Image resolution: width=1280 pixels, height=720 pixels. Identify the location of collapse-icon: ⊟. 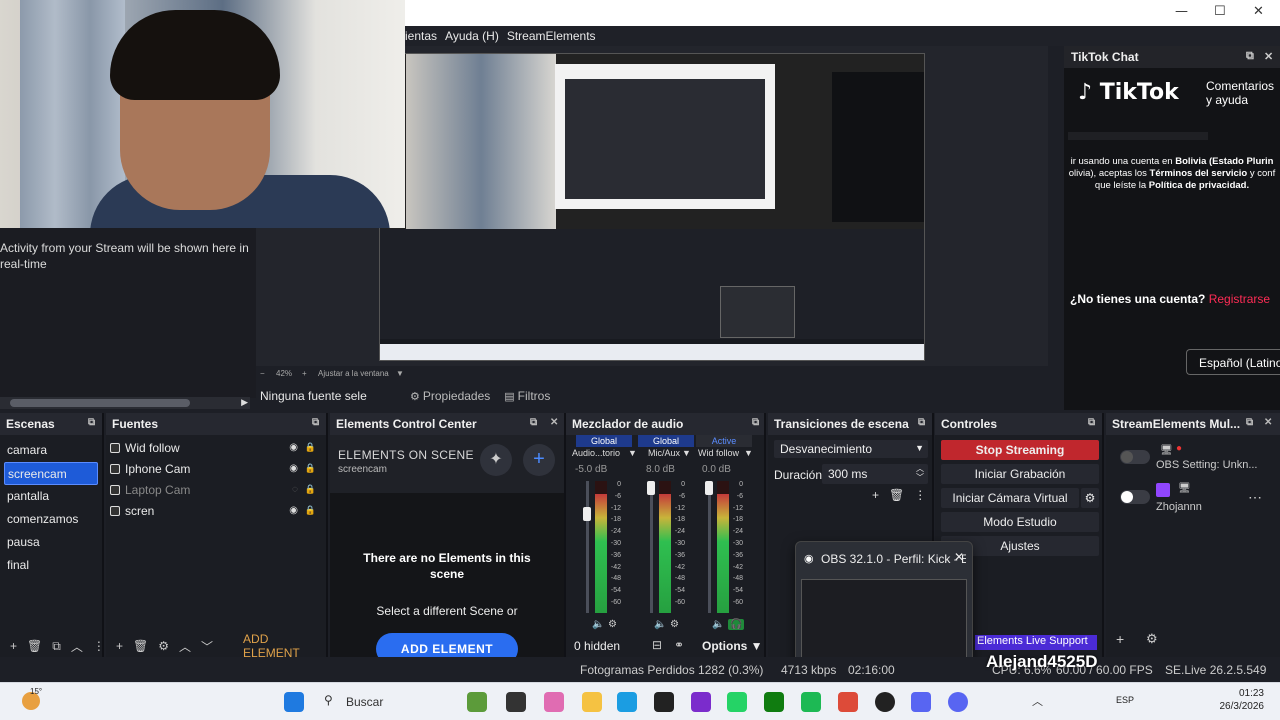
(657, 645).